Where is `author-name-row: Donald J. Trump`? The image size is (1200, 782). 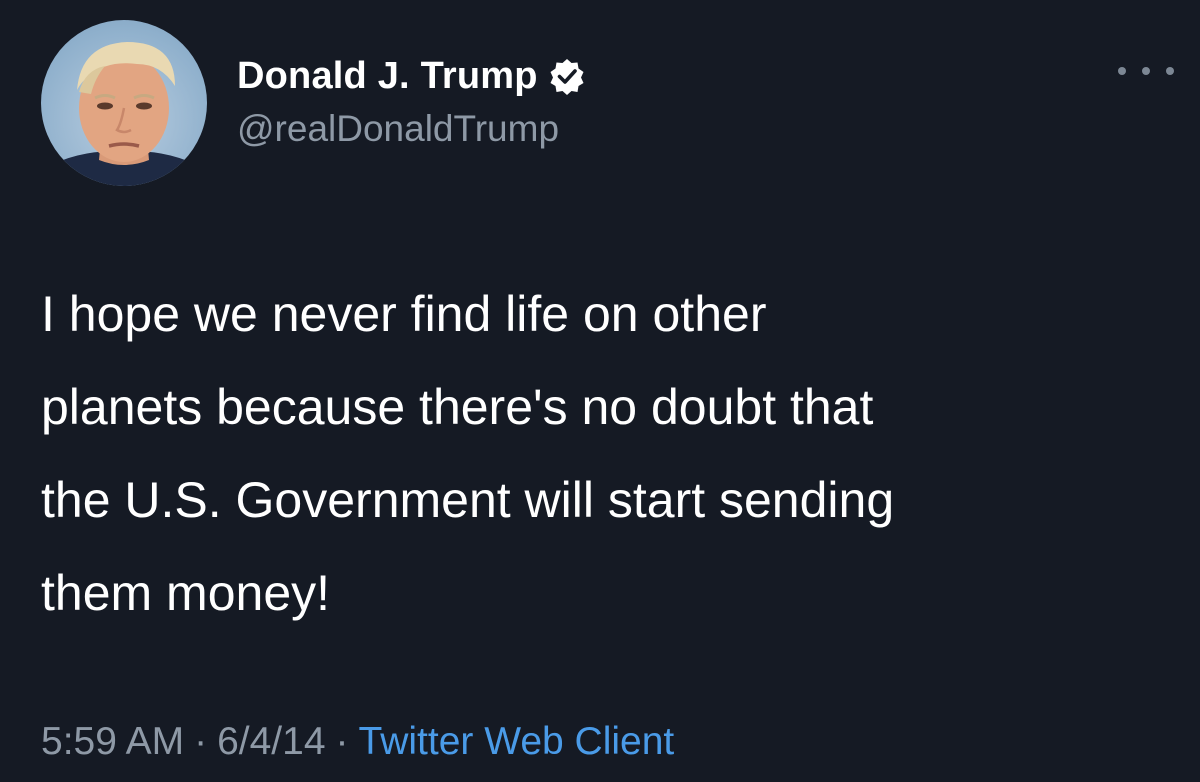 author-name-row: Donald J. Trump is located at coordinates (411, 76).